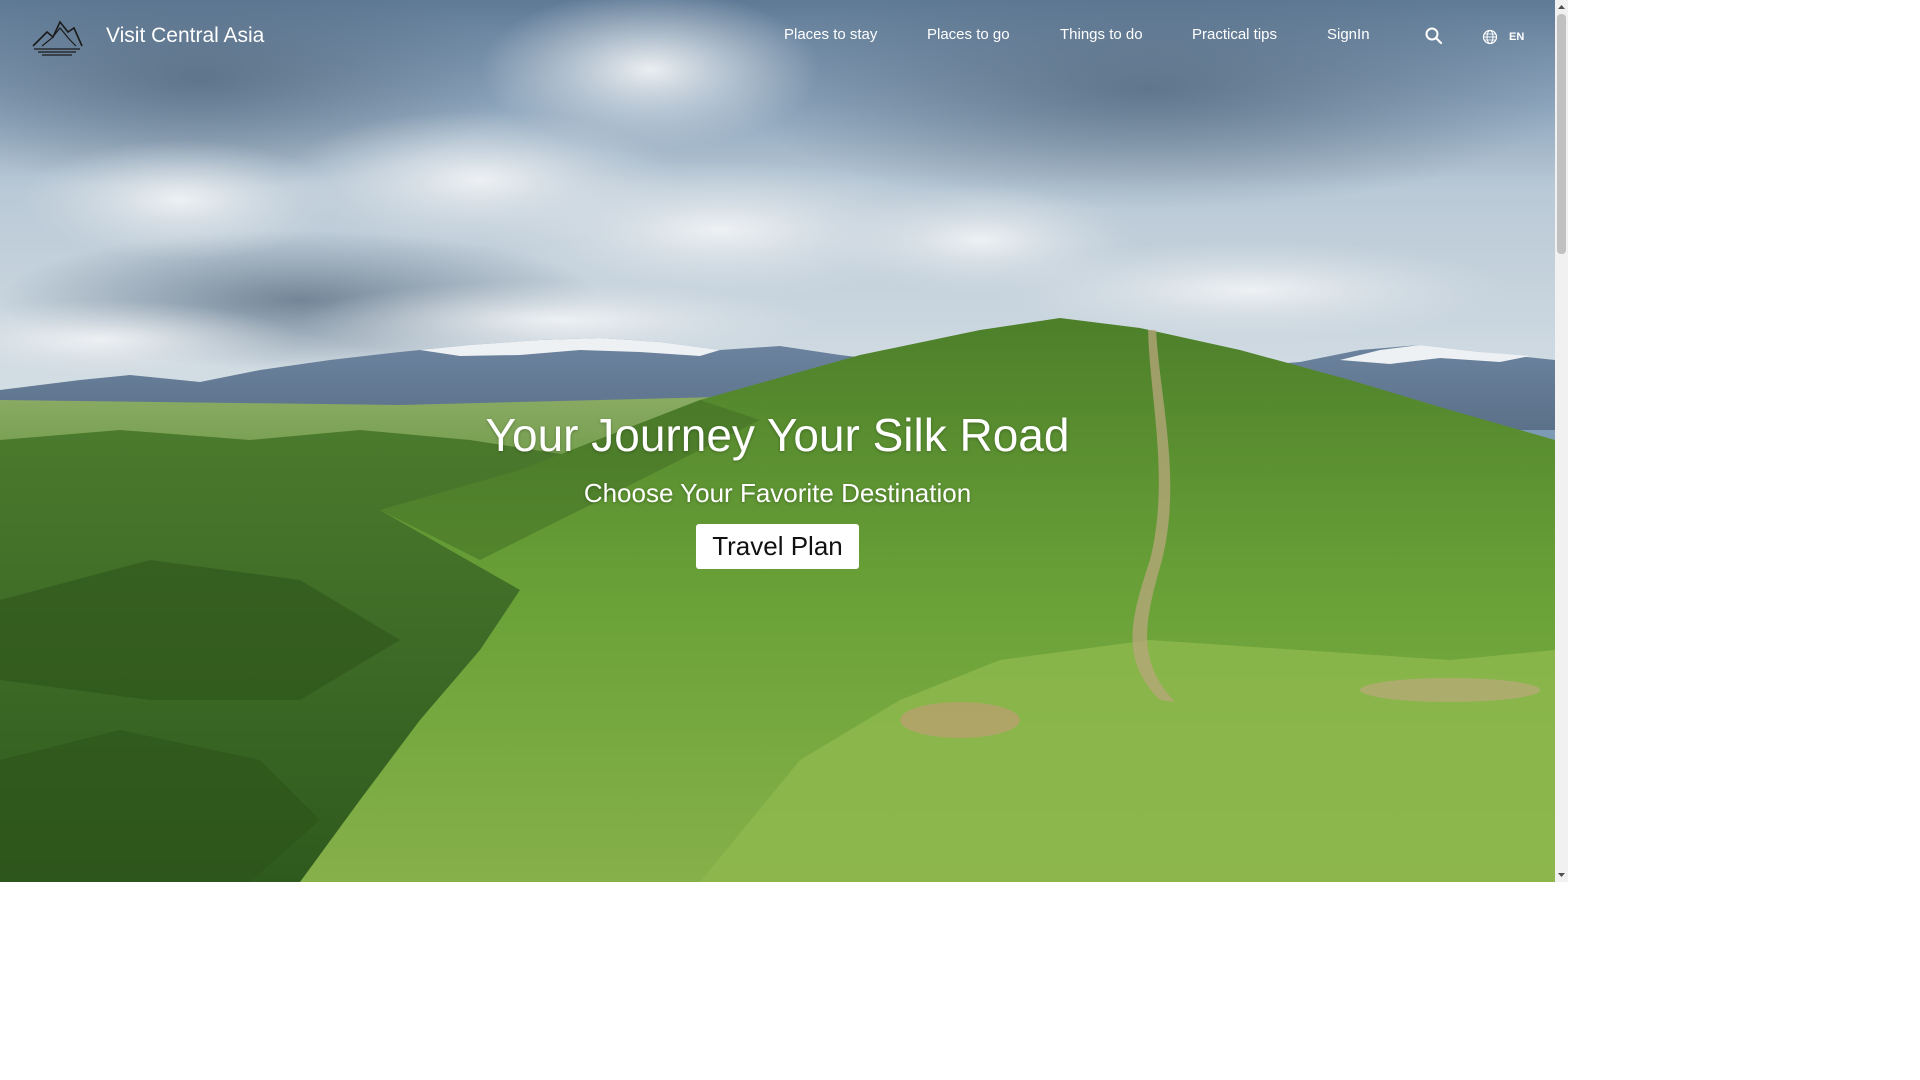 Image resolution: width=1920 pixels, height=1080 pixels. Describe the element at coordinates (777, 435) in the screenshot. I see `hero-title: Your Journey Your Silk Road` at that location.